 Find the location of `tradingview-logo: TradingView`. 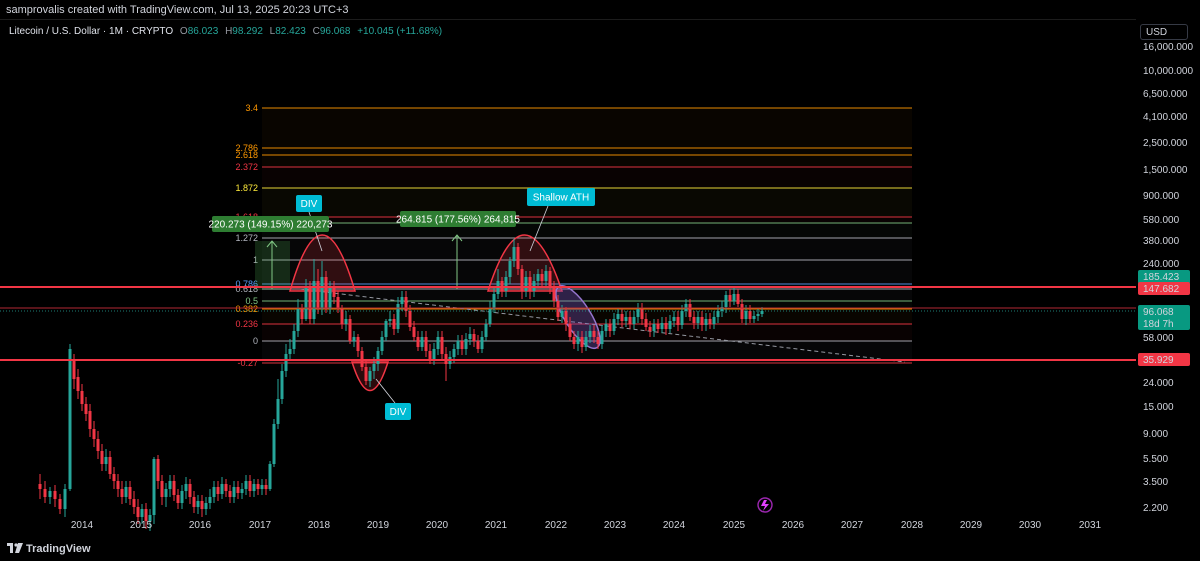

tradingview-logo: TradingView is located at coordinates (49, 549).